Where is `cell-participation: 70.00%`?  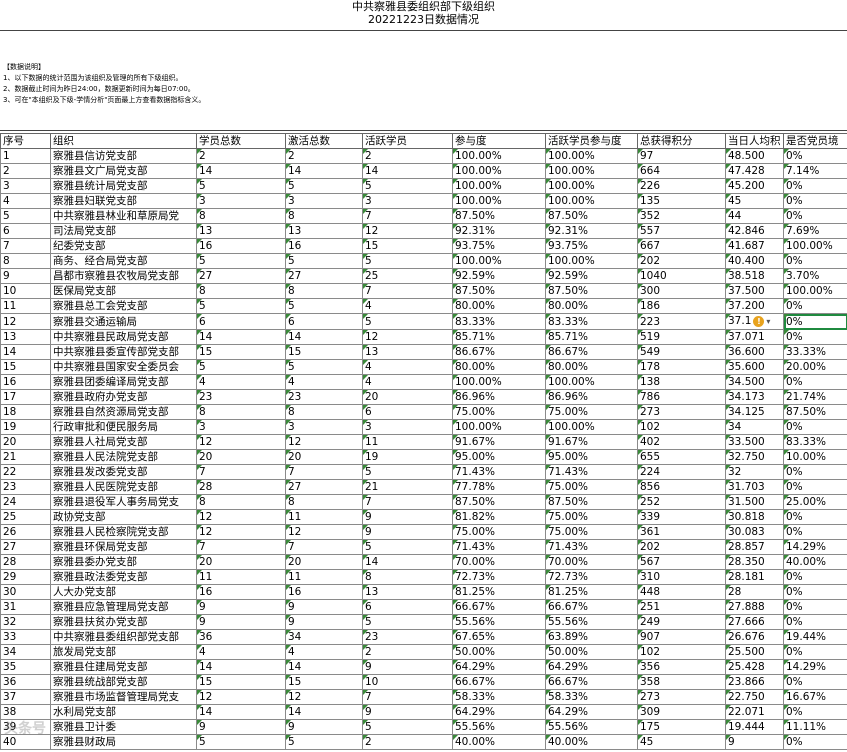 cell-participation: 70.00% is located at coordinates (499, 562).